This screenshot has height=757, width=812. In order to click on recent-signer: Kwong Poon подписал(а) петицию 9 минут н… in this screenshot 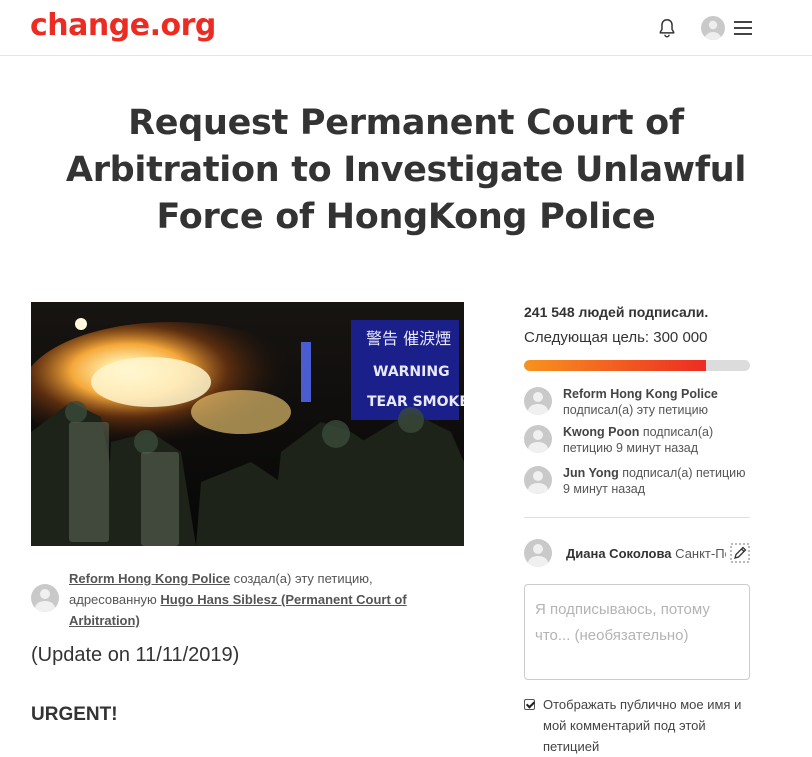, I will do `click(637, 442)`.